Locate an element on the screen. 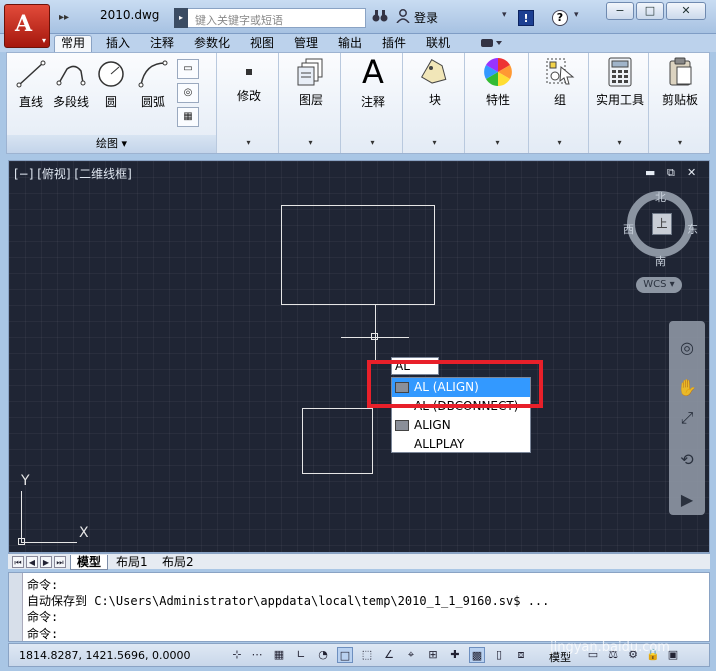 The height and width of the screenshot is (671, 716). wcs-menu-button: WCS ▾ is located at coordinates (659, 285).